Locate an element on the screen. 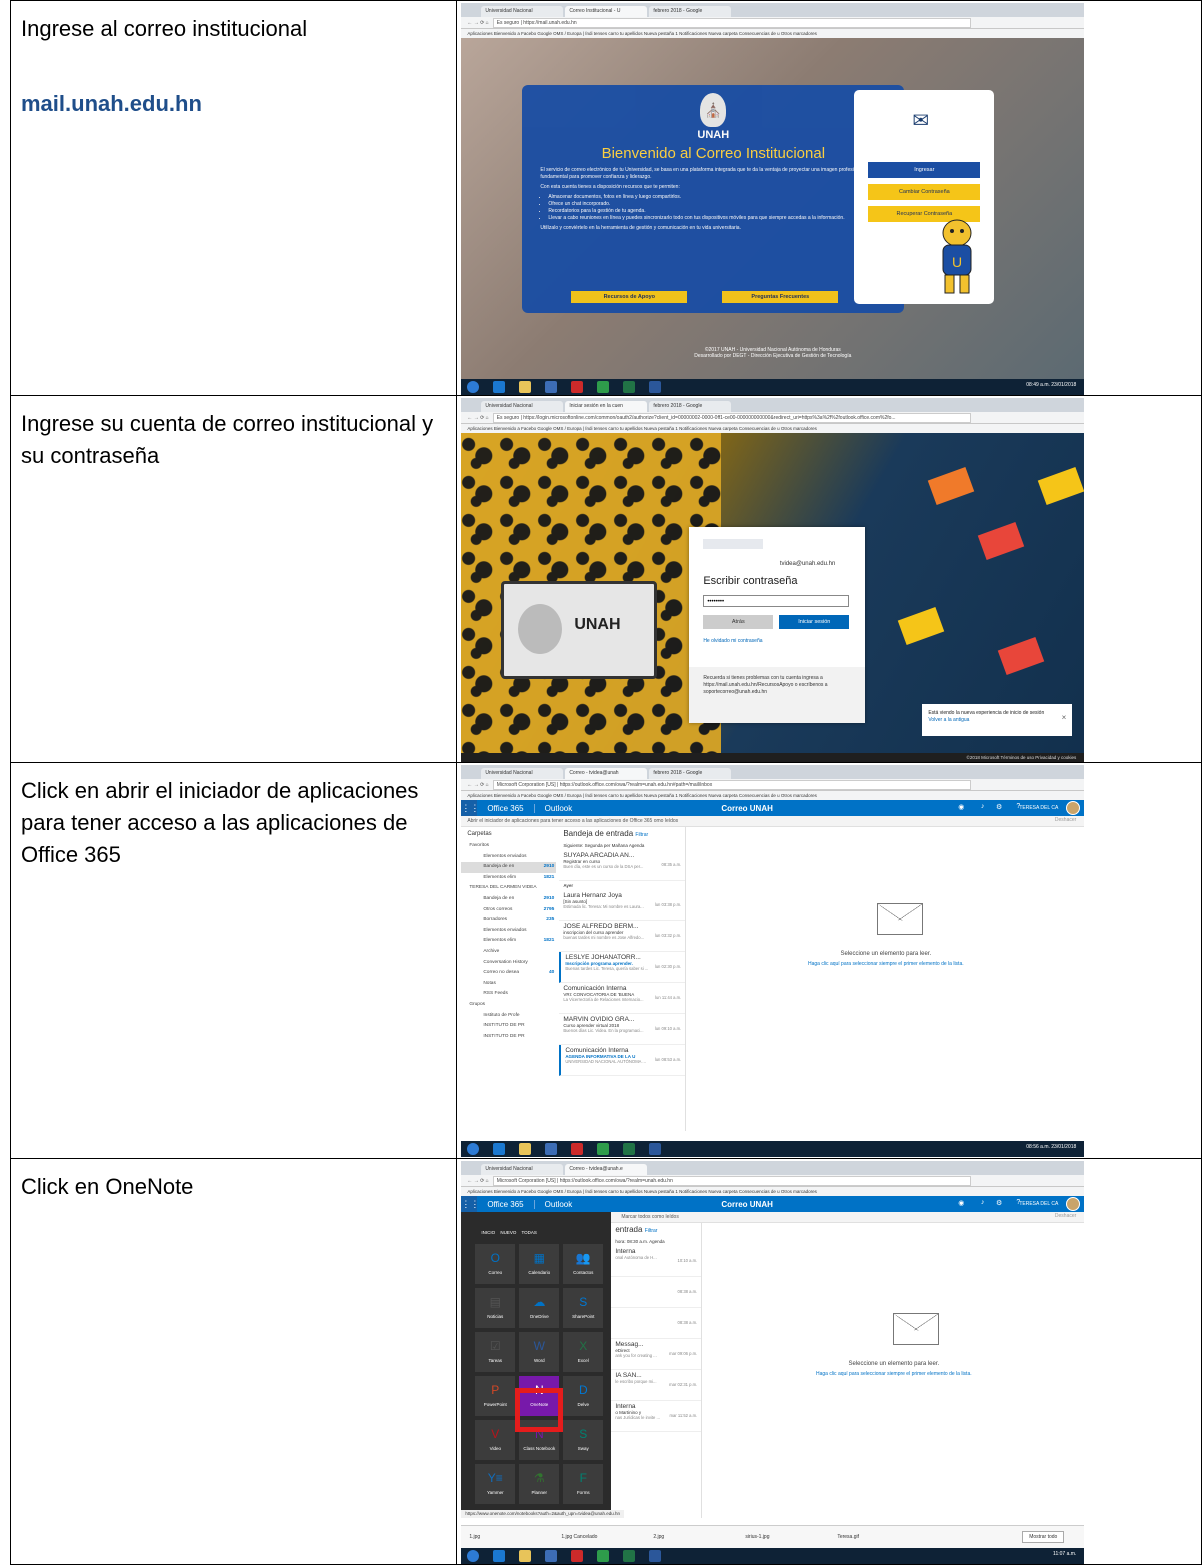  app-tile-noticias: ▤ Noticias is located at coordinates (495, 1308).